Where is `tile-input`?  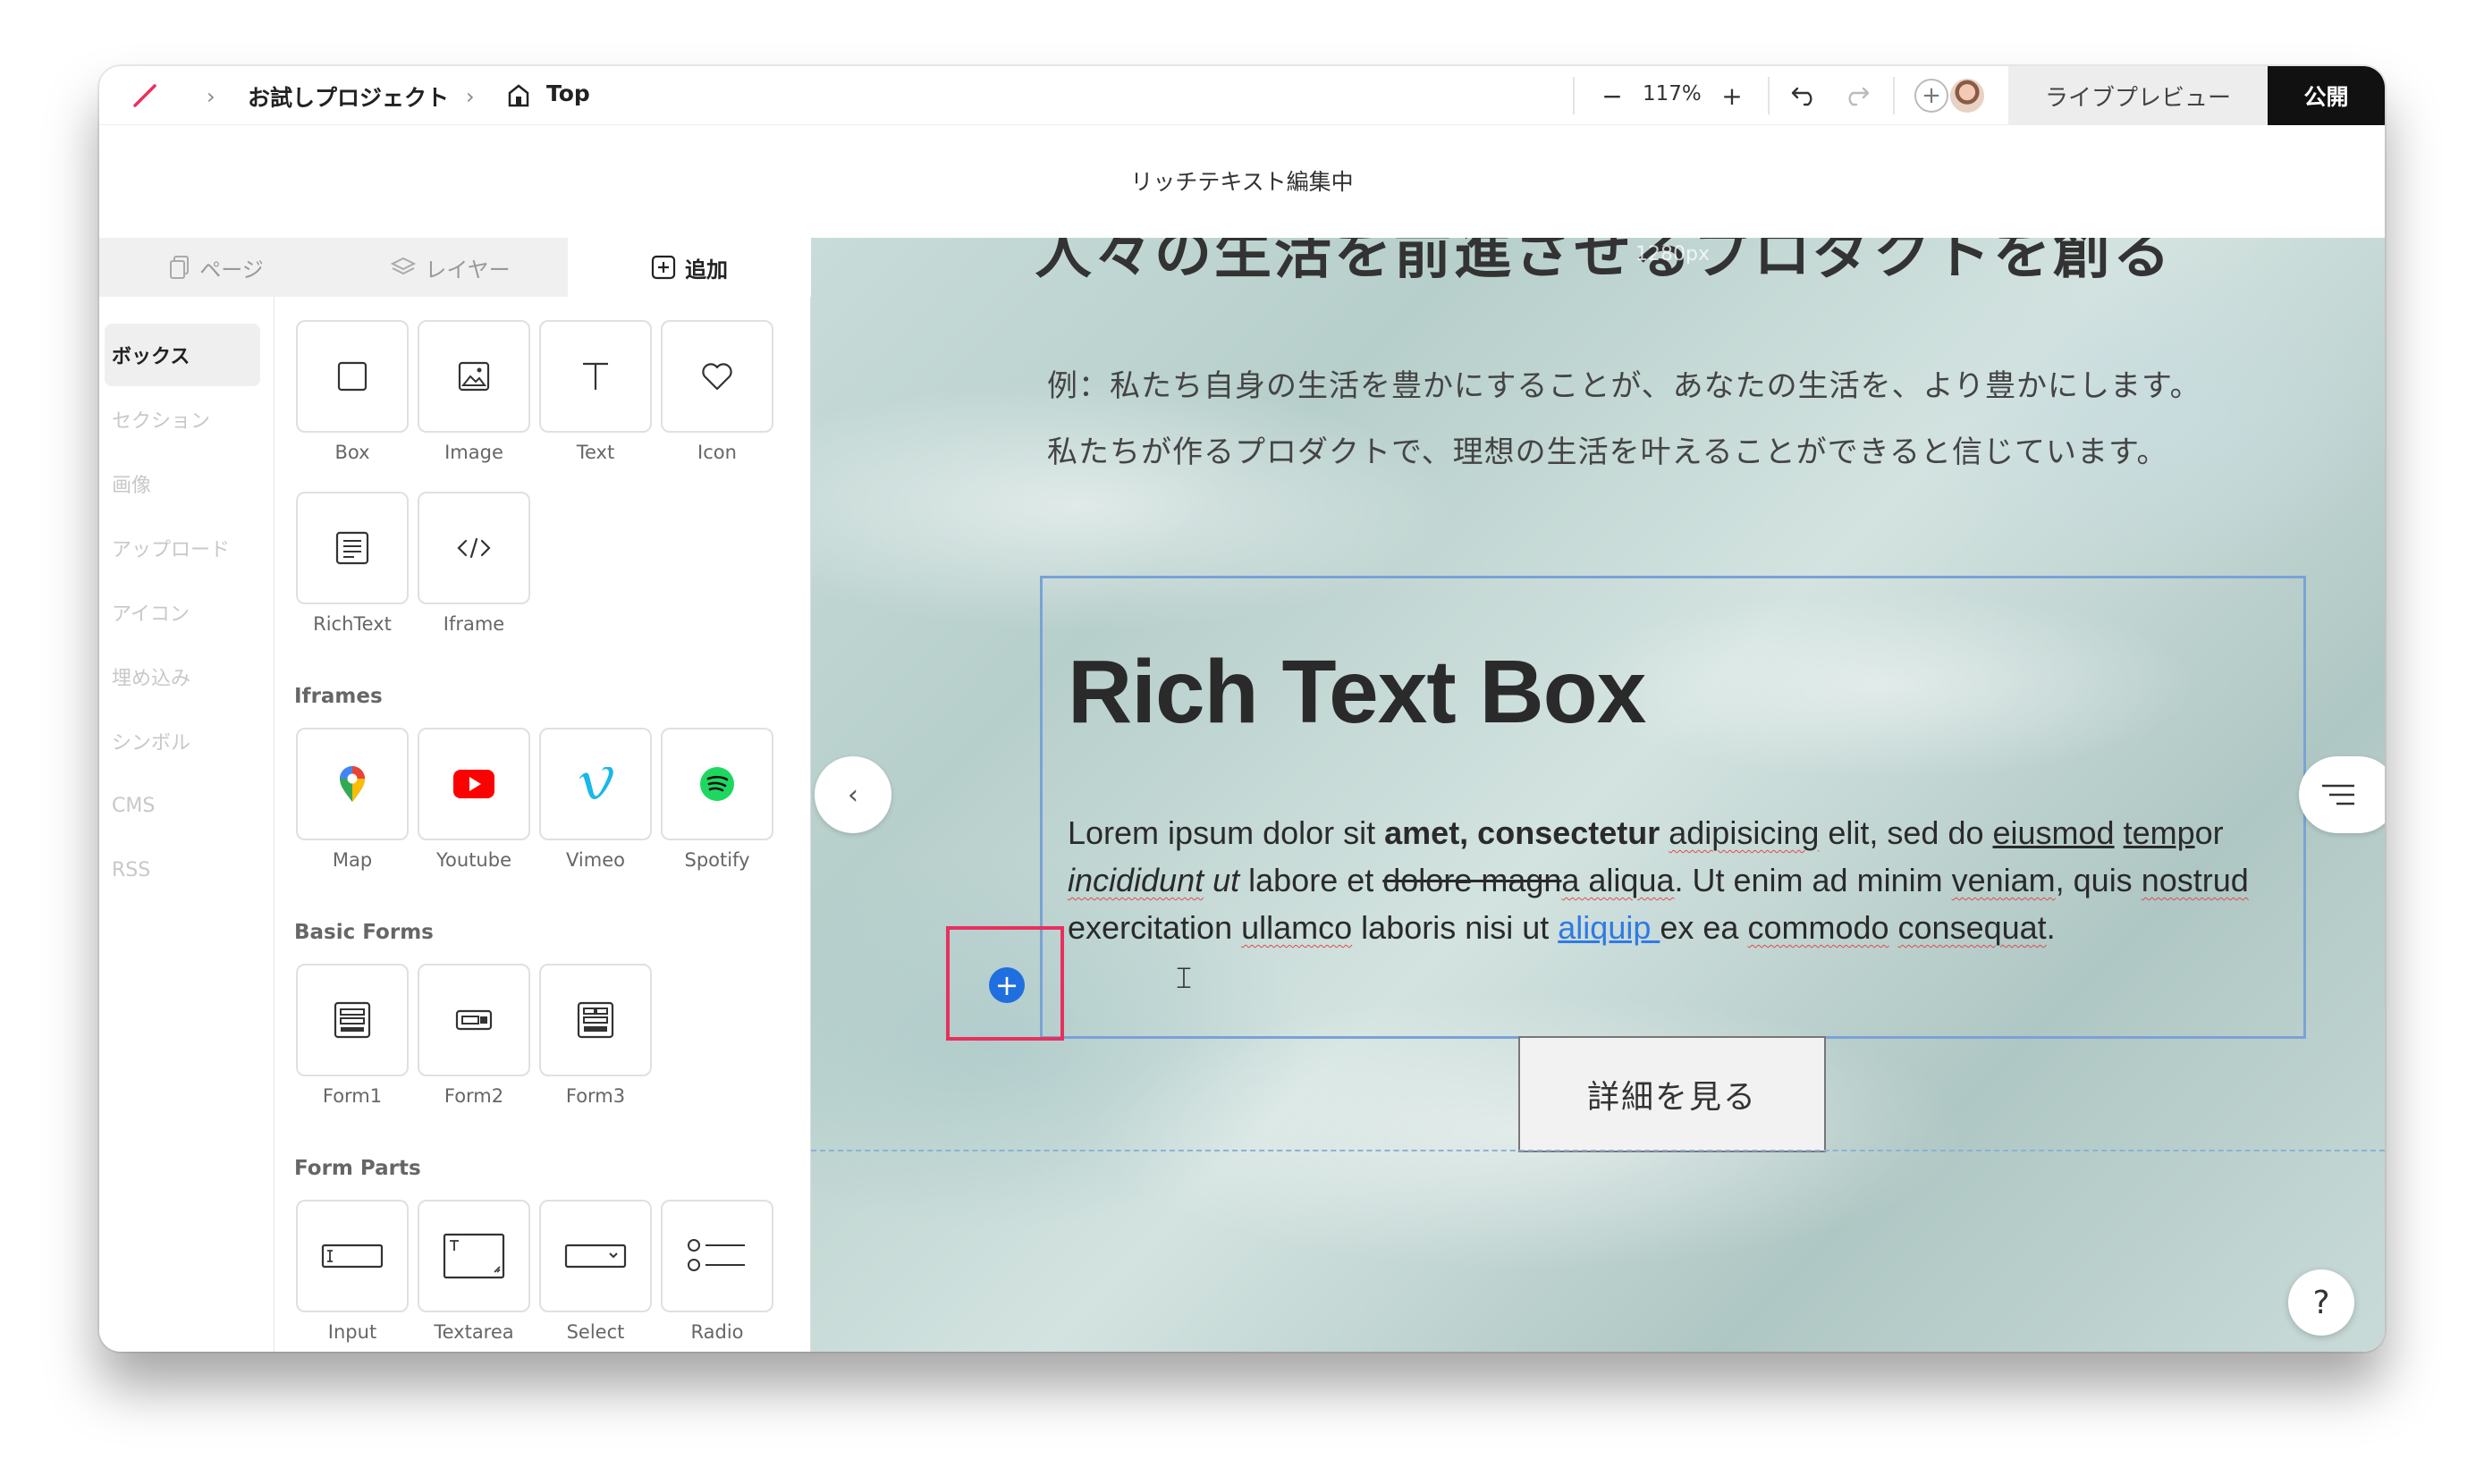
tile-input is located at coordinates (352, 1256).